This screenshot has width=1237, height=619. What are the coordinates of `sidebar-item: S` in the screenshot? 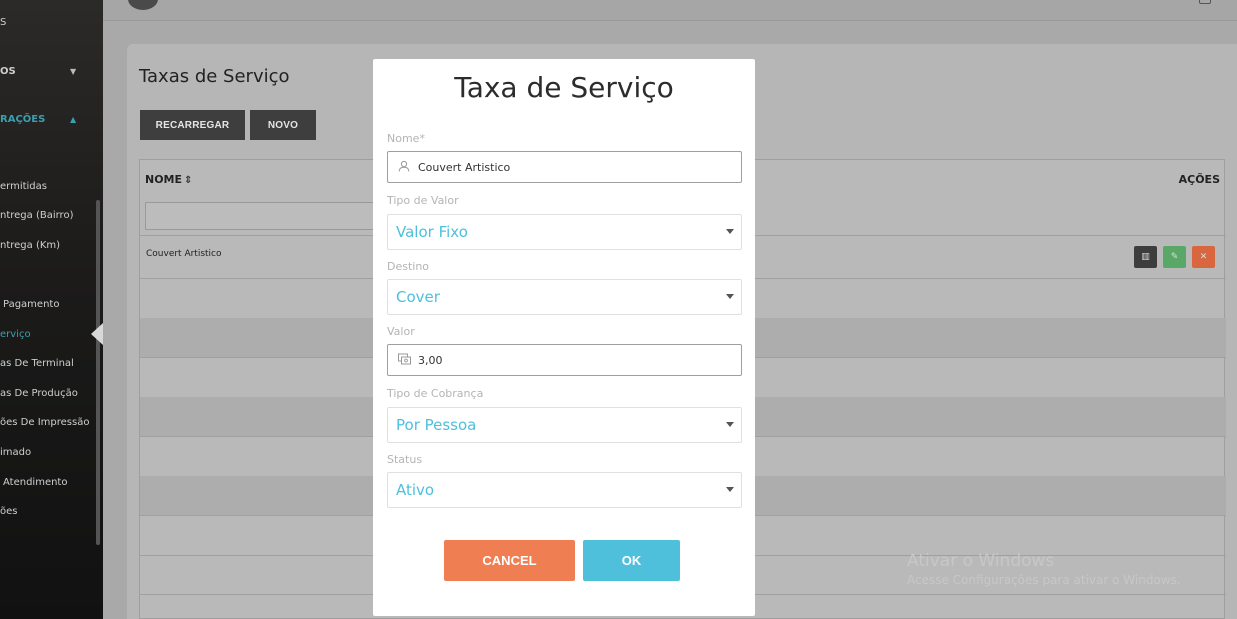 It's located at (3, 22).